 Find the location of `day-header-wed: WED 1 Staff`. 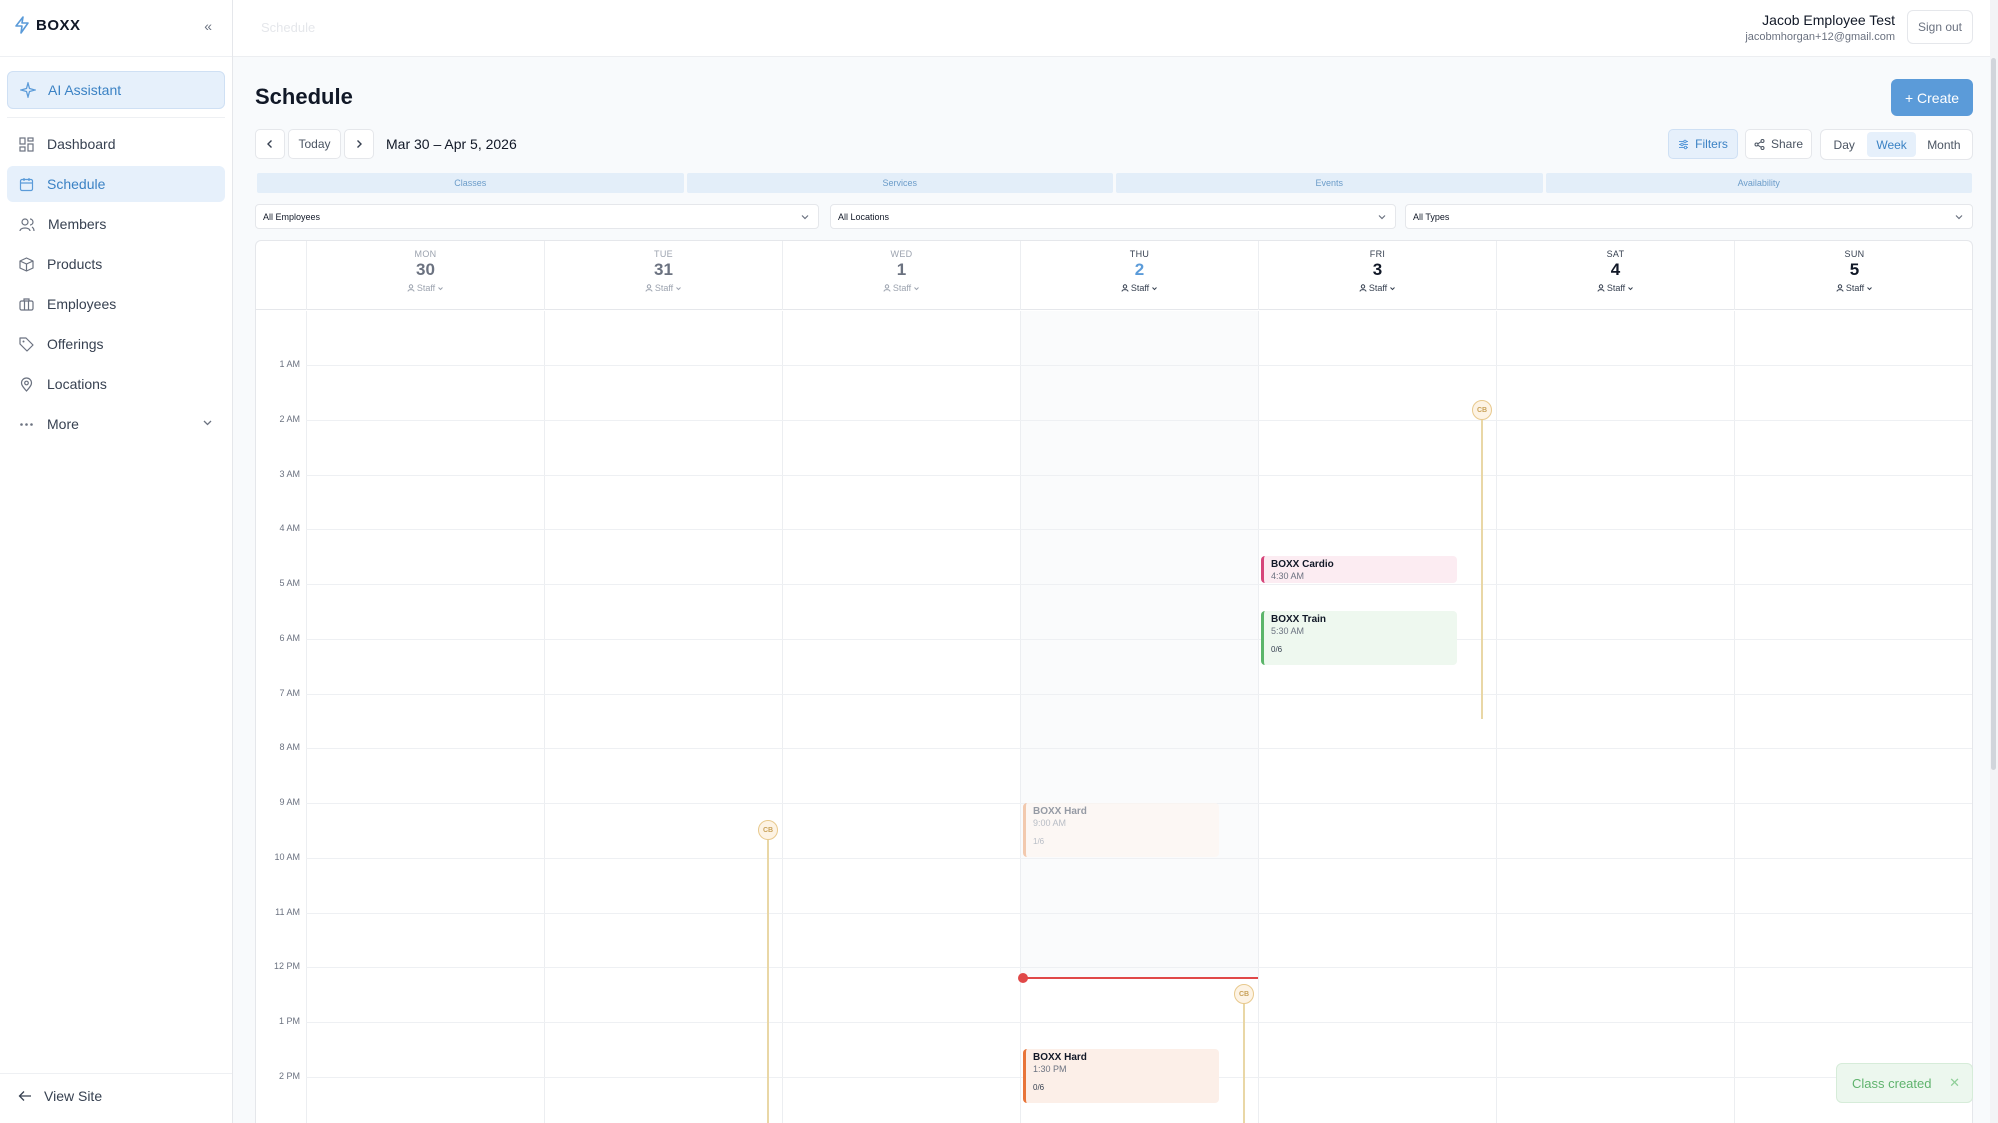

day-header-wed: WED 1 Staff is located at coordinates (901, 275).